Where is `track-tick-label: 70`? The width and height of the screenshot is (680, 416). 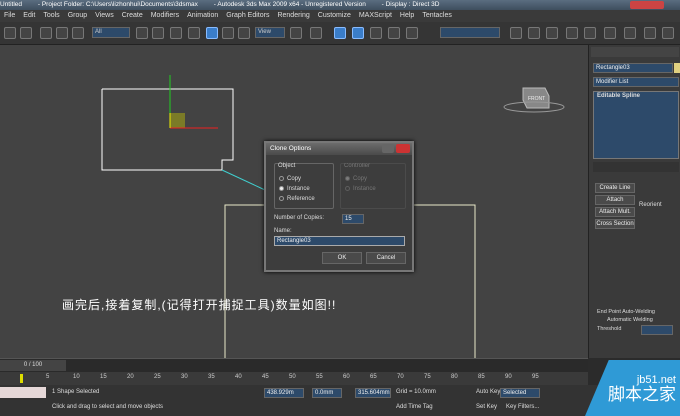
track-tick-label: 70 is located at coordinates (400, 377).